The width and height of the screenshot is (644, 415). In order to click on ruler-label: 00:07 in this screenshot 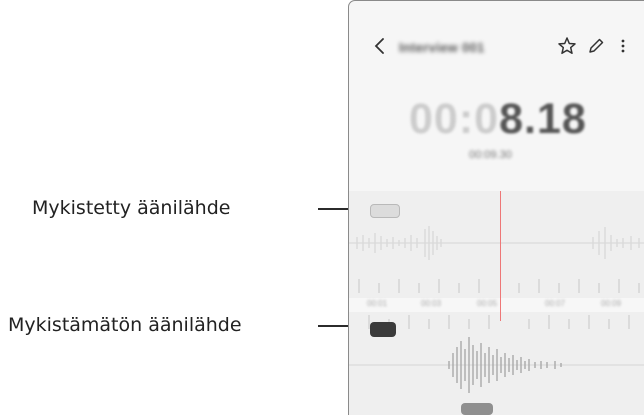, I will do `click(555, 303)`.